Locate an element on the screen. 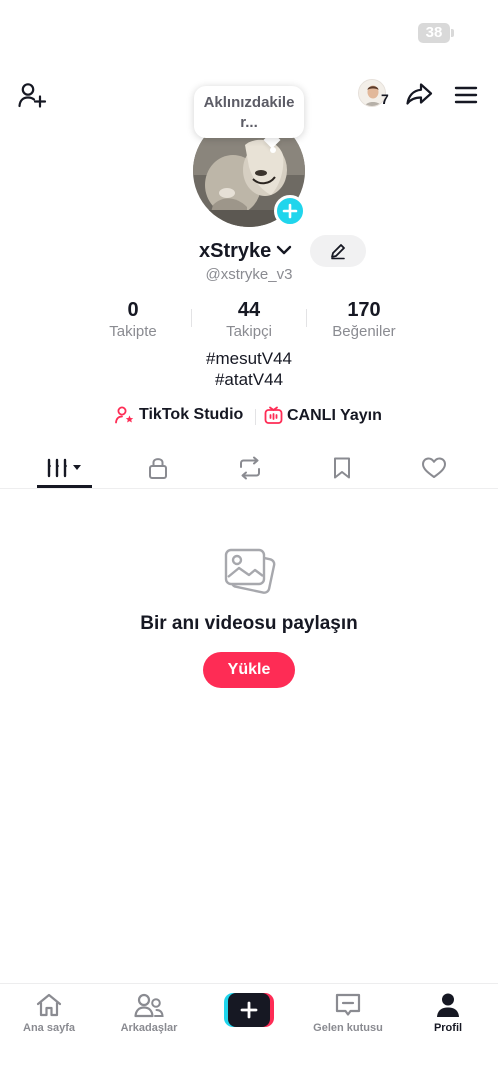  nav-friends: Arkadaşlar is located at coordinates (149, 1013).